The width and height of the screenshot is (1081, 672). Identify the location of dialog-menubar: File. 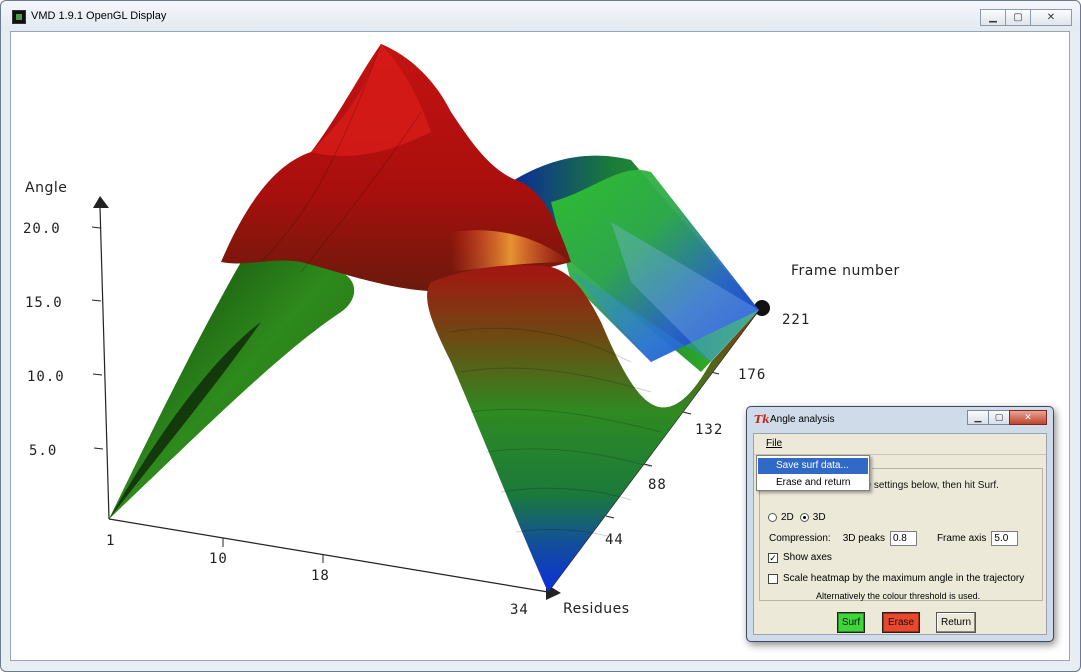
(900, 444).